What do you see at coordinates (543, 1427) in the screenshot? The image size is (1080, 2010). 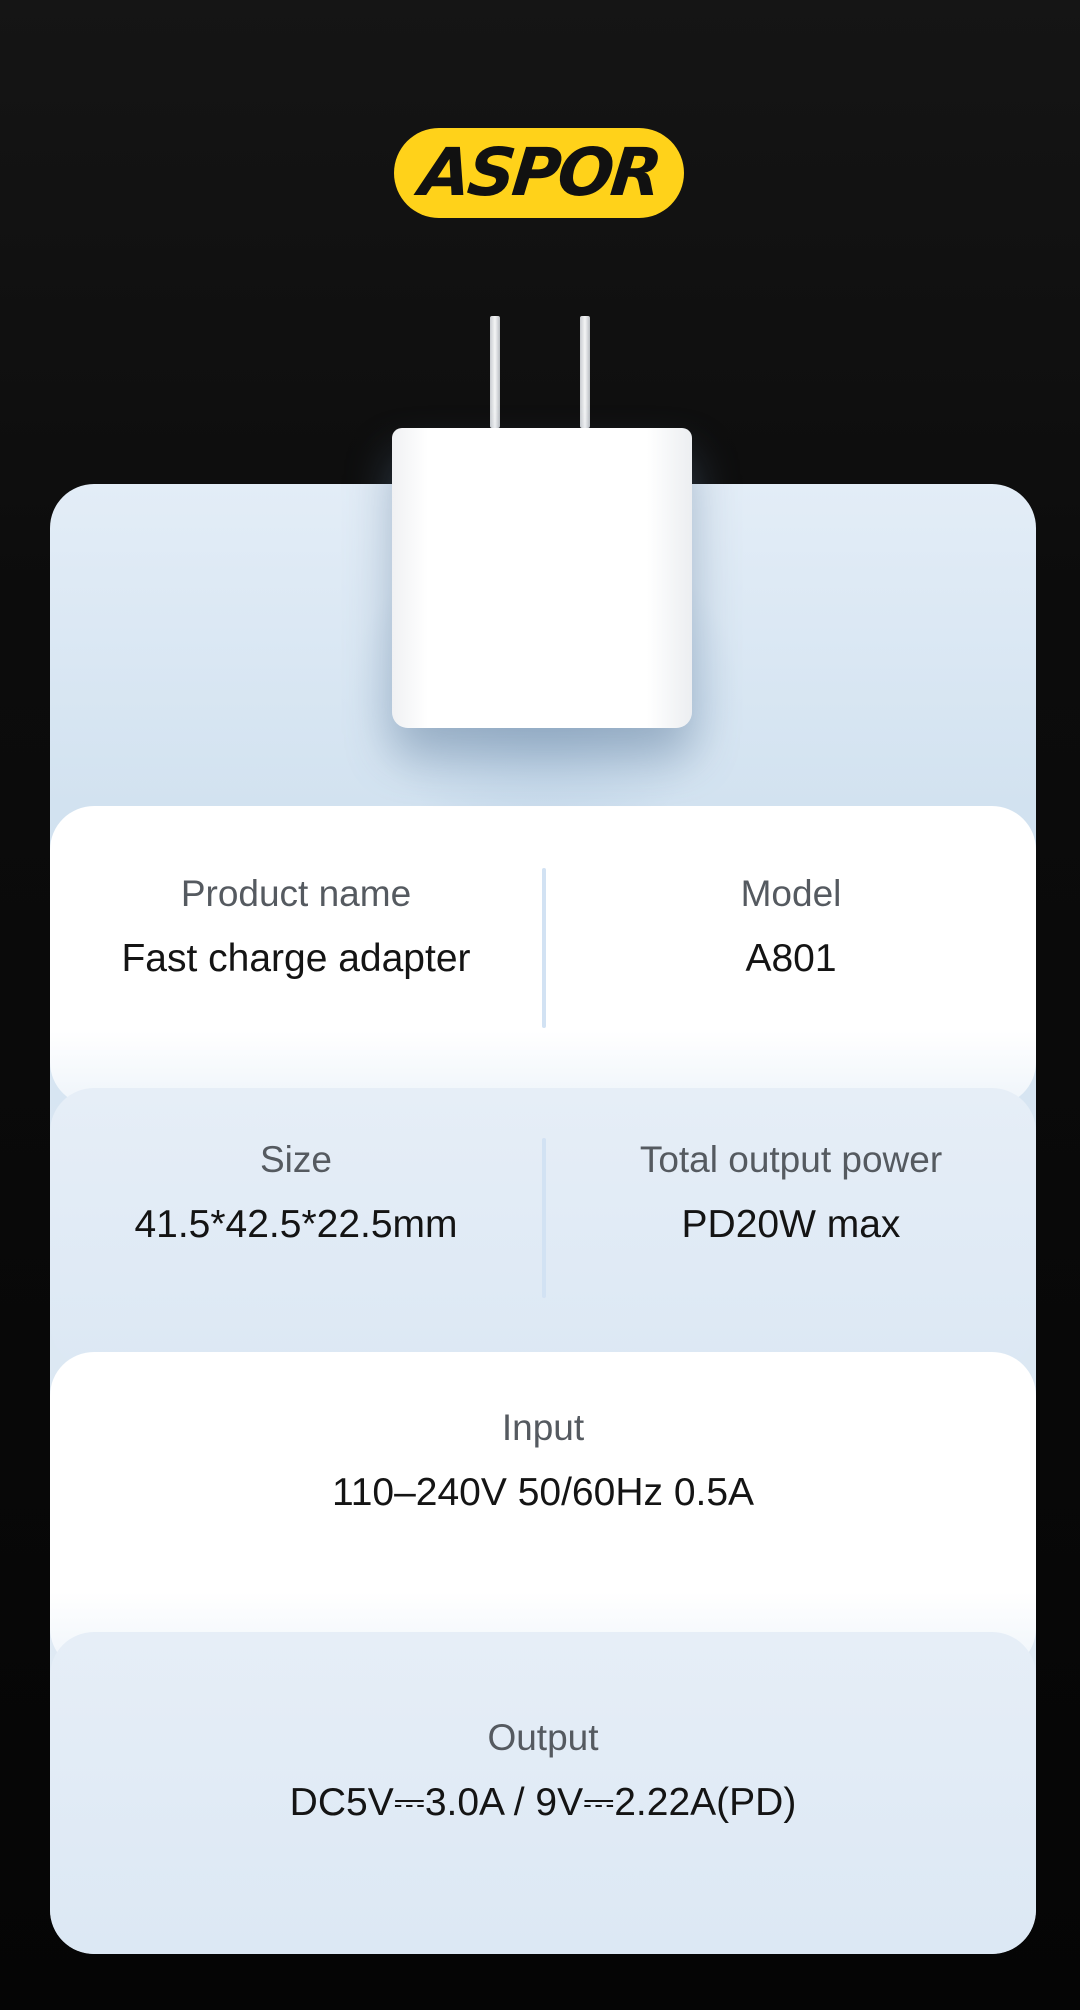 I see `input-label: Input` at bounding box center [543, 1427].